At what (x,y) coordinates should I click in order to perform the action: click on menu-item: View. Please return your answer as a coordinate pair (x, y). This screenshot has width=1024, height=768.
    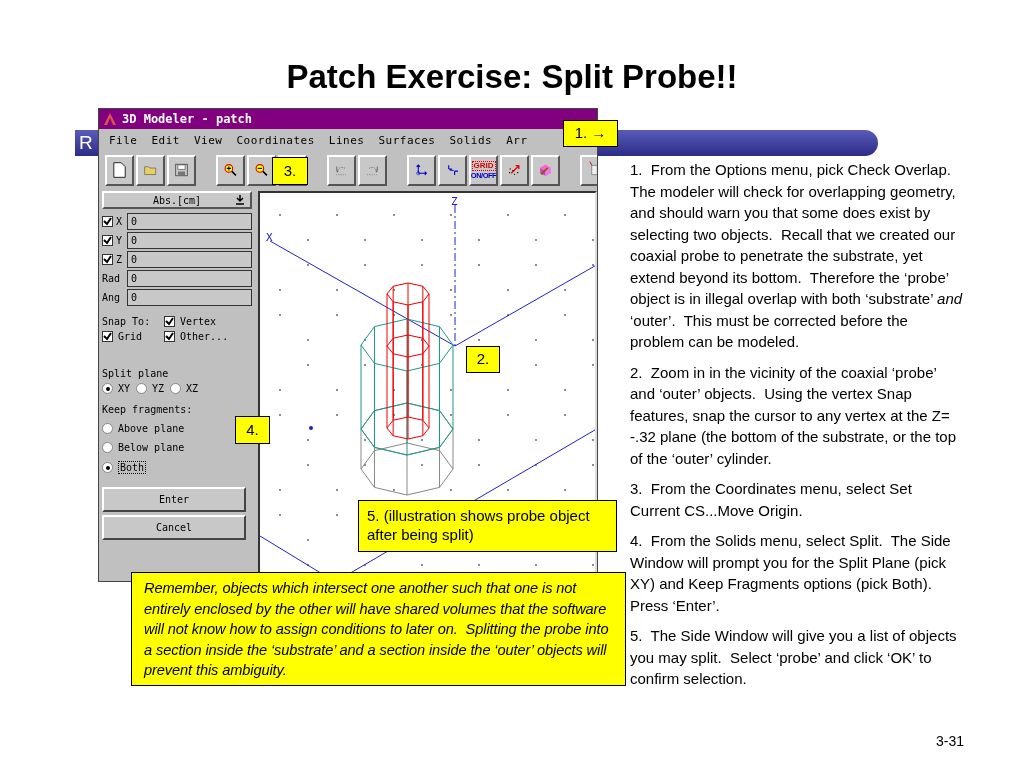
    Looking at the image, I should click on (208, 140).